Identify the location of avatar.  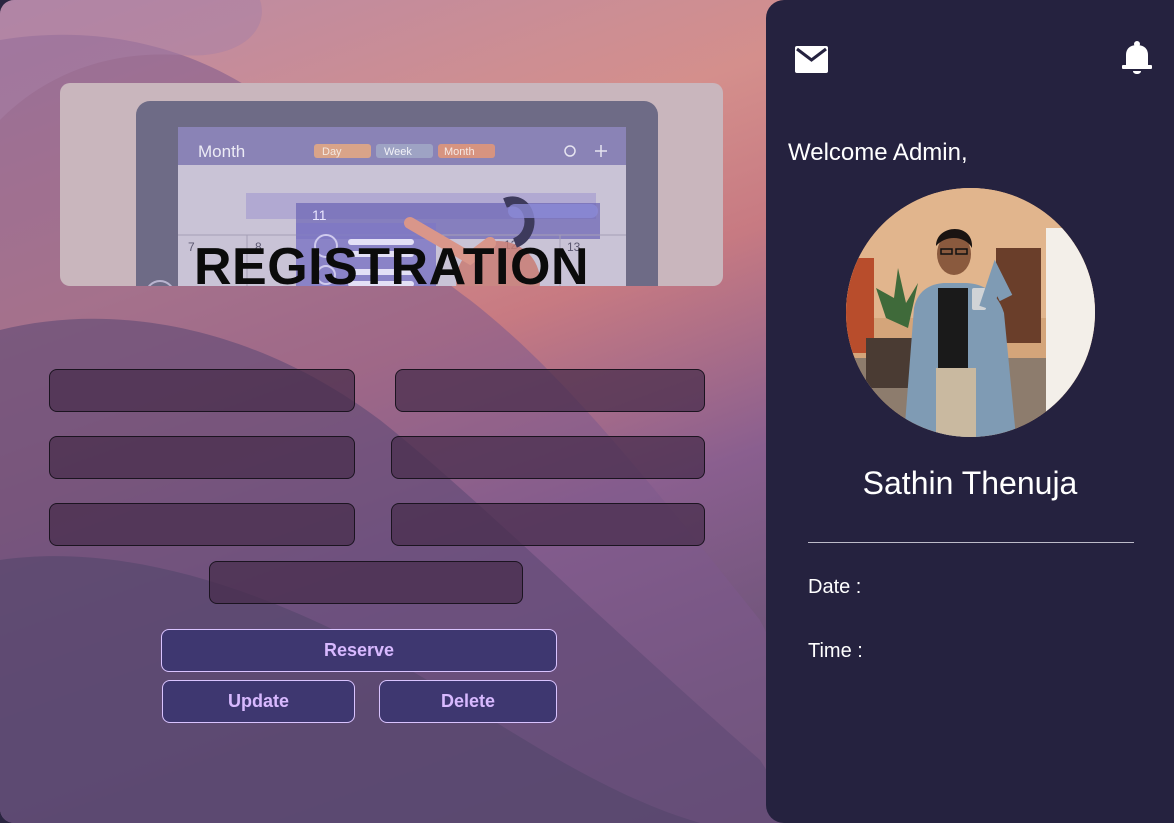
(970, 312).